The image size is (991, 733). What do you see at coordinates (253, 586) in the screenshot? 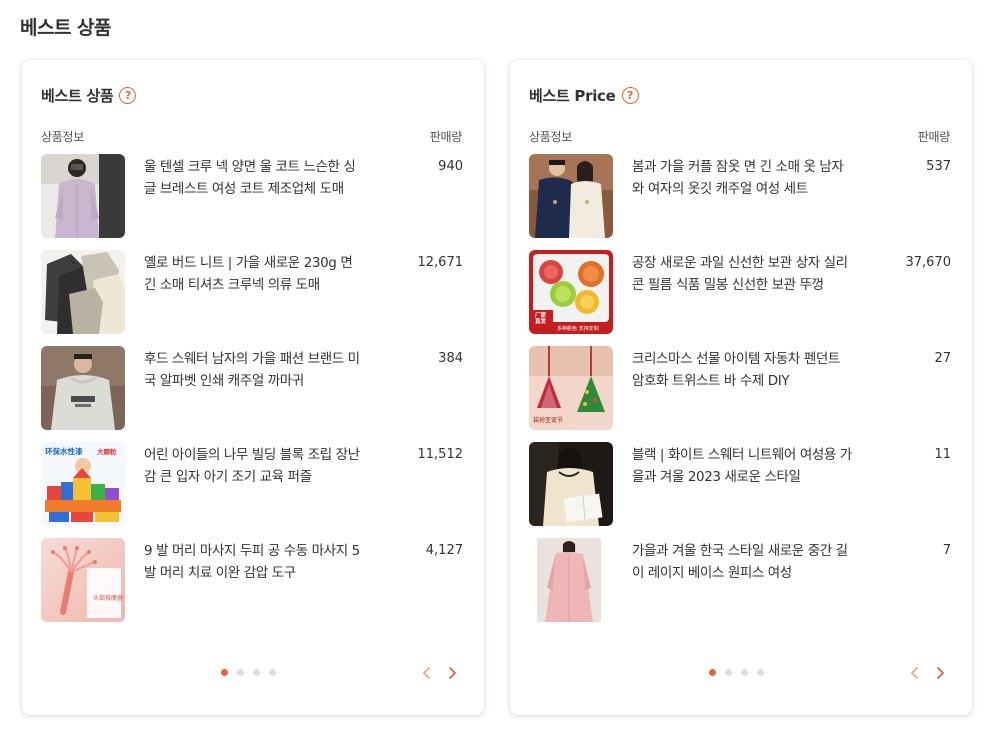
I see `product-row: product-thumb-head-massager 头部按摩器` at bounding box center [253, 586].